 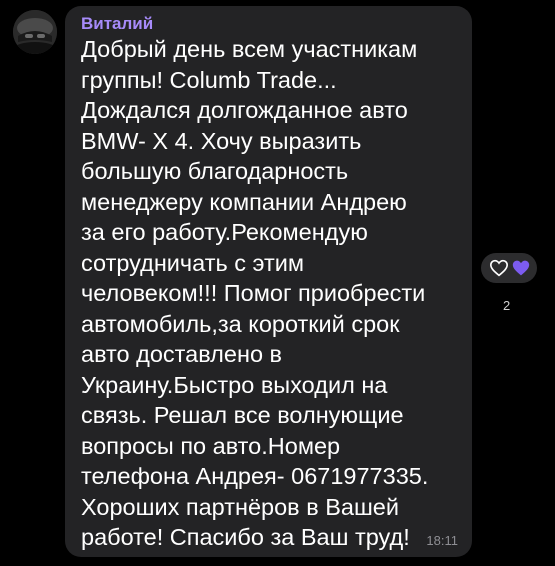 What do you see at coordinates (507, 305) in the screenshot?
I see `reaction-count: 2` at bounding box center [507, 305].